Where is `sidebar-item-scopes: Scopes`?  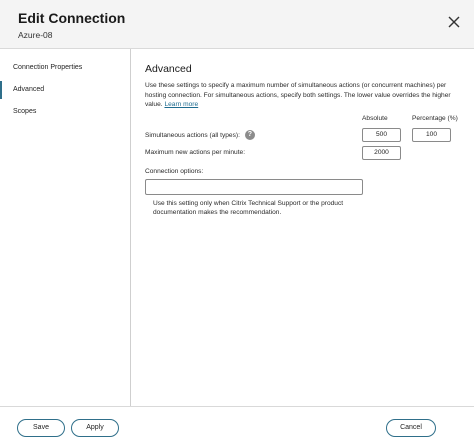 sidebar-item-scopes: Scopes is located at coordinates (65, 112).